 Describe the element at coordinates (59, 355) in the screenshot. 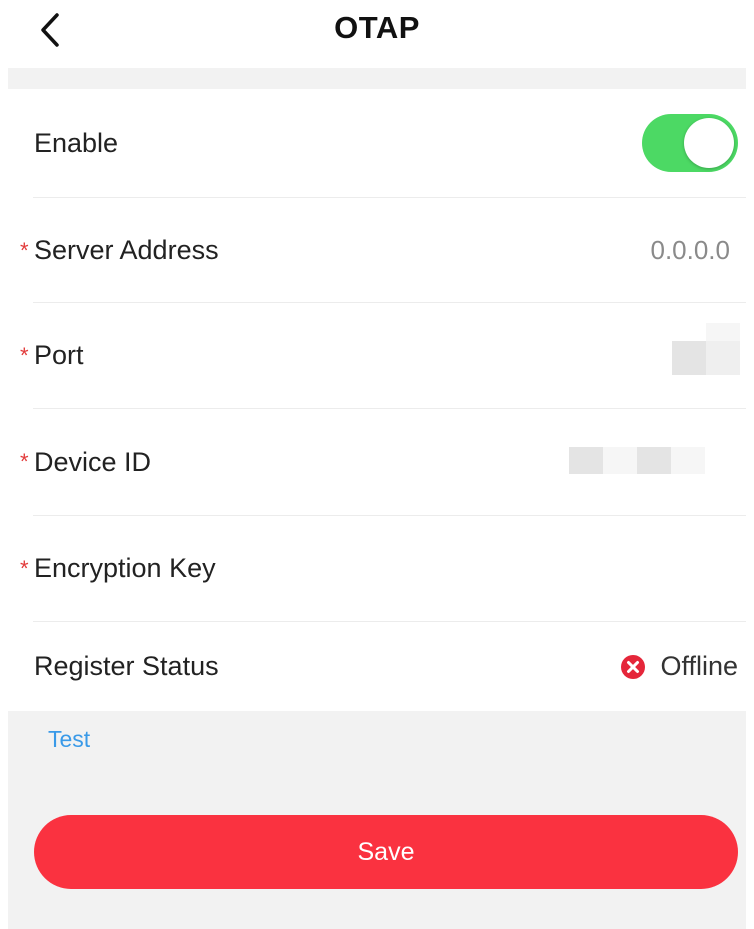

I see `port-label: Port` at that location.